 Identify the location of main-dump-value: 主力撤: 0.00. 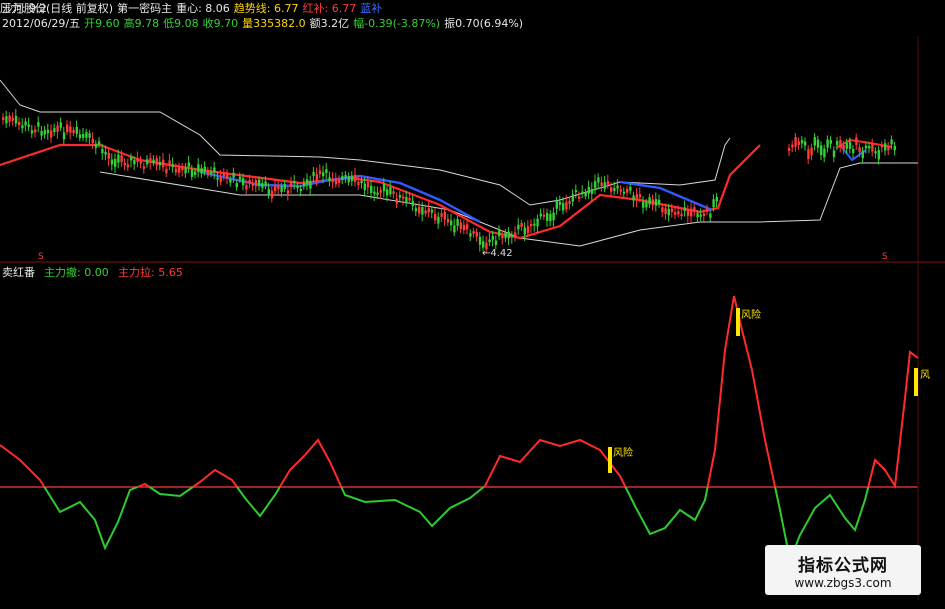
(76, 272).